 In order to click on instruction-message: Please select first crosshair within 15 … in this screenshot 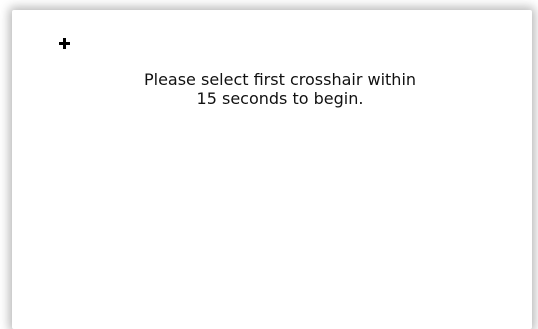, I will do `click(280, 89)`.